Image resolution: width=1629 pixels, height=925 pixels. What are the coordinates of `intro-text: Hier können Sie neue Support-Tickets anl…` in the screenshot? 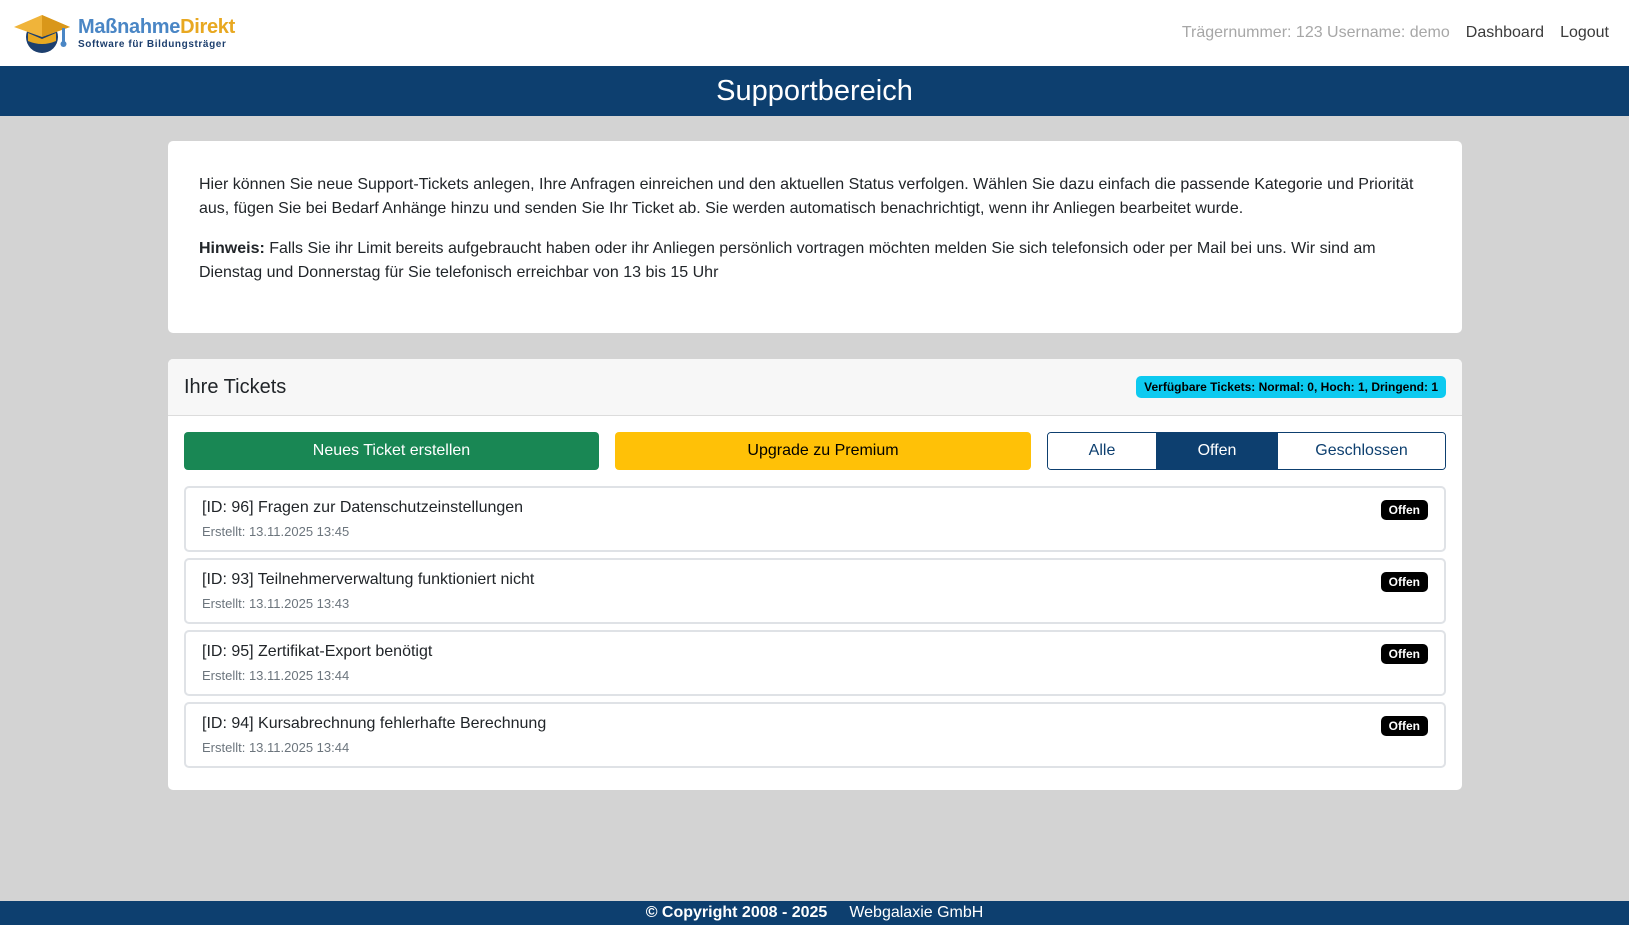 It's located at (806, 196).